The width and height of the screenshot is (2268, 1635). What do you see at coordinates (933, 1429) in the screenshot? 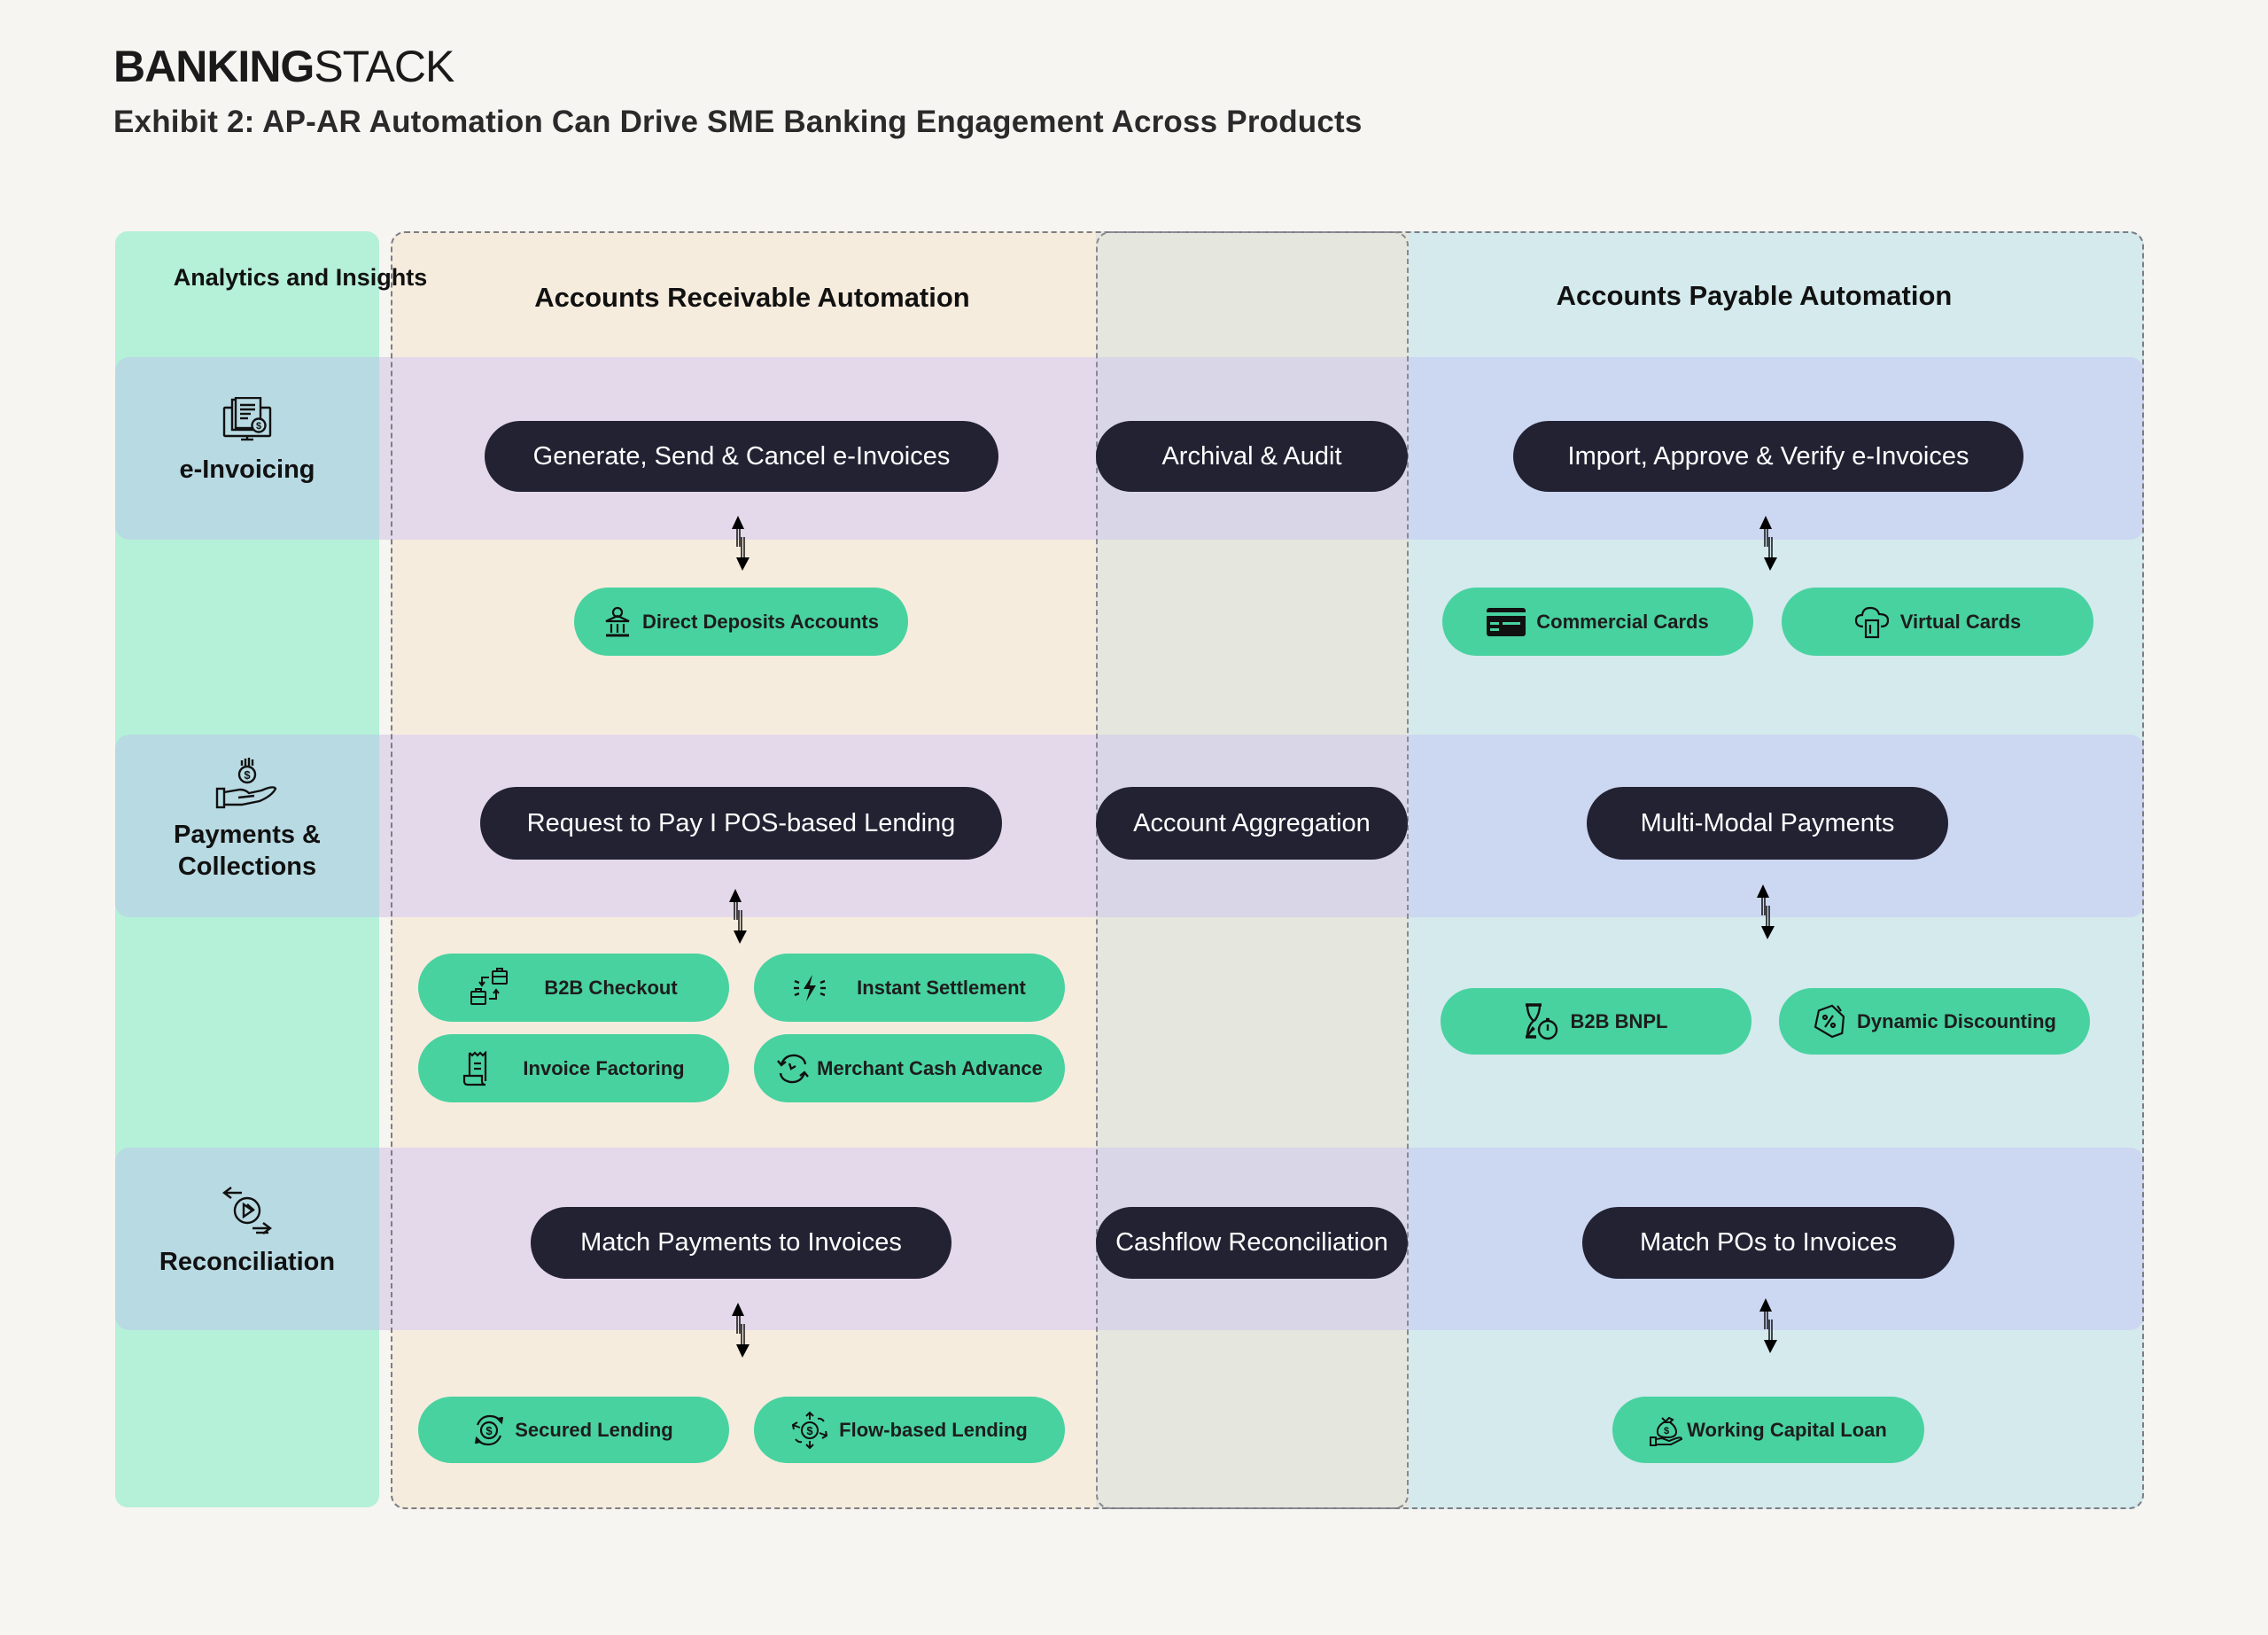
I see `product-label: Flow-based Lending` at bounding box center [933, 1429].